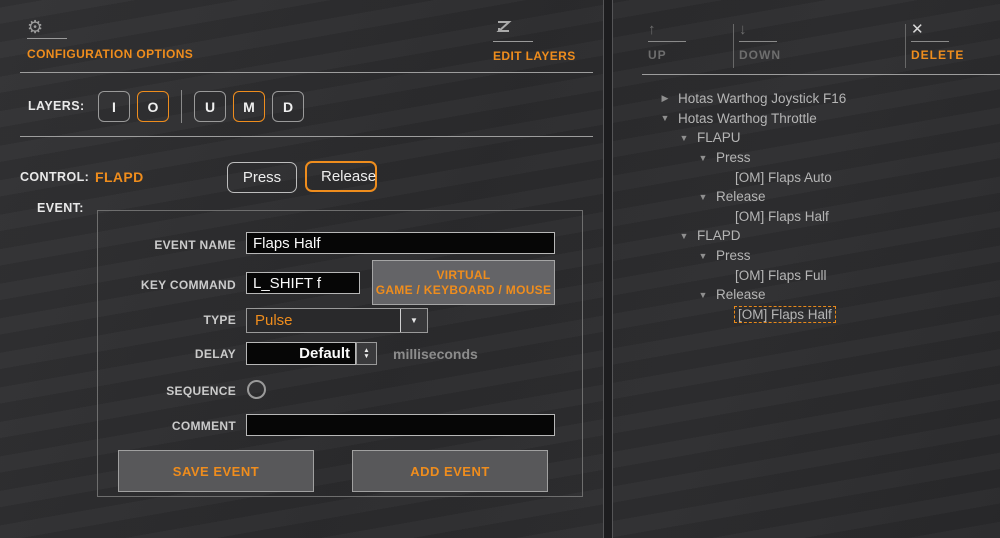 This screenshot has width=1000, height=538. I want to click on delay-spinner: ▲ ▼, so click(366, 353).